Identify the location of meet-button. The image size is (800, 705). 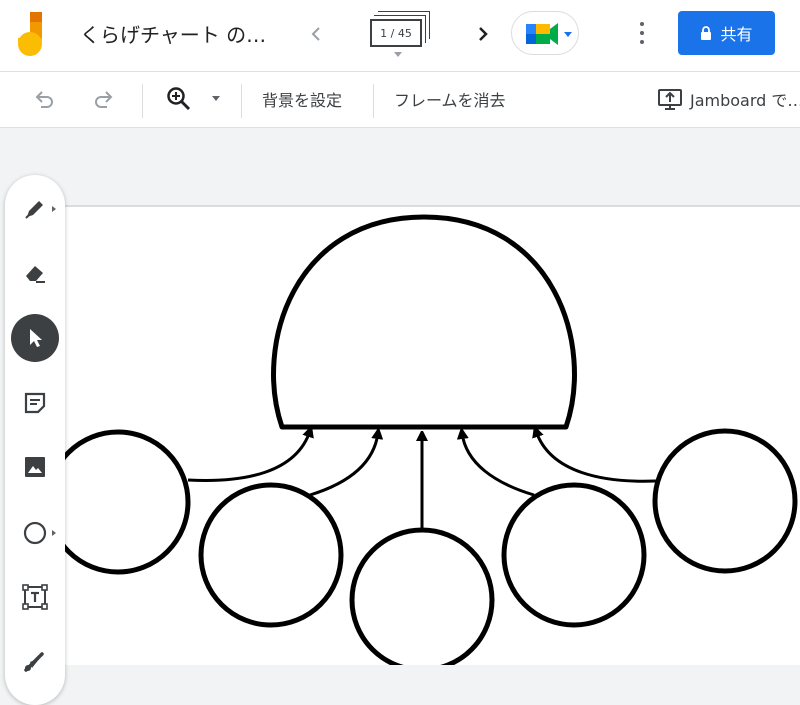
(545, 33).